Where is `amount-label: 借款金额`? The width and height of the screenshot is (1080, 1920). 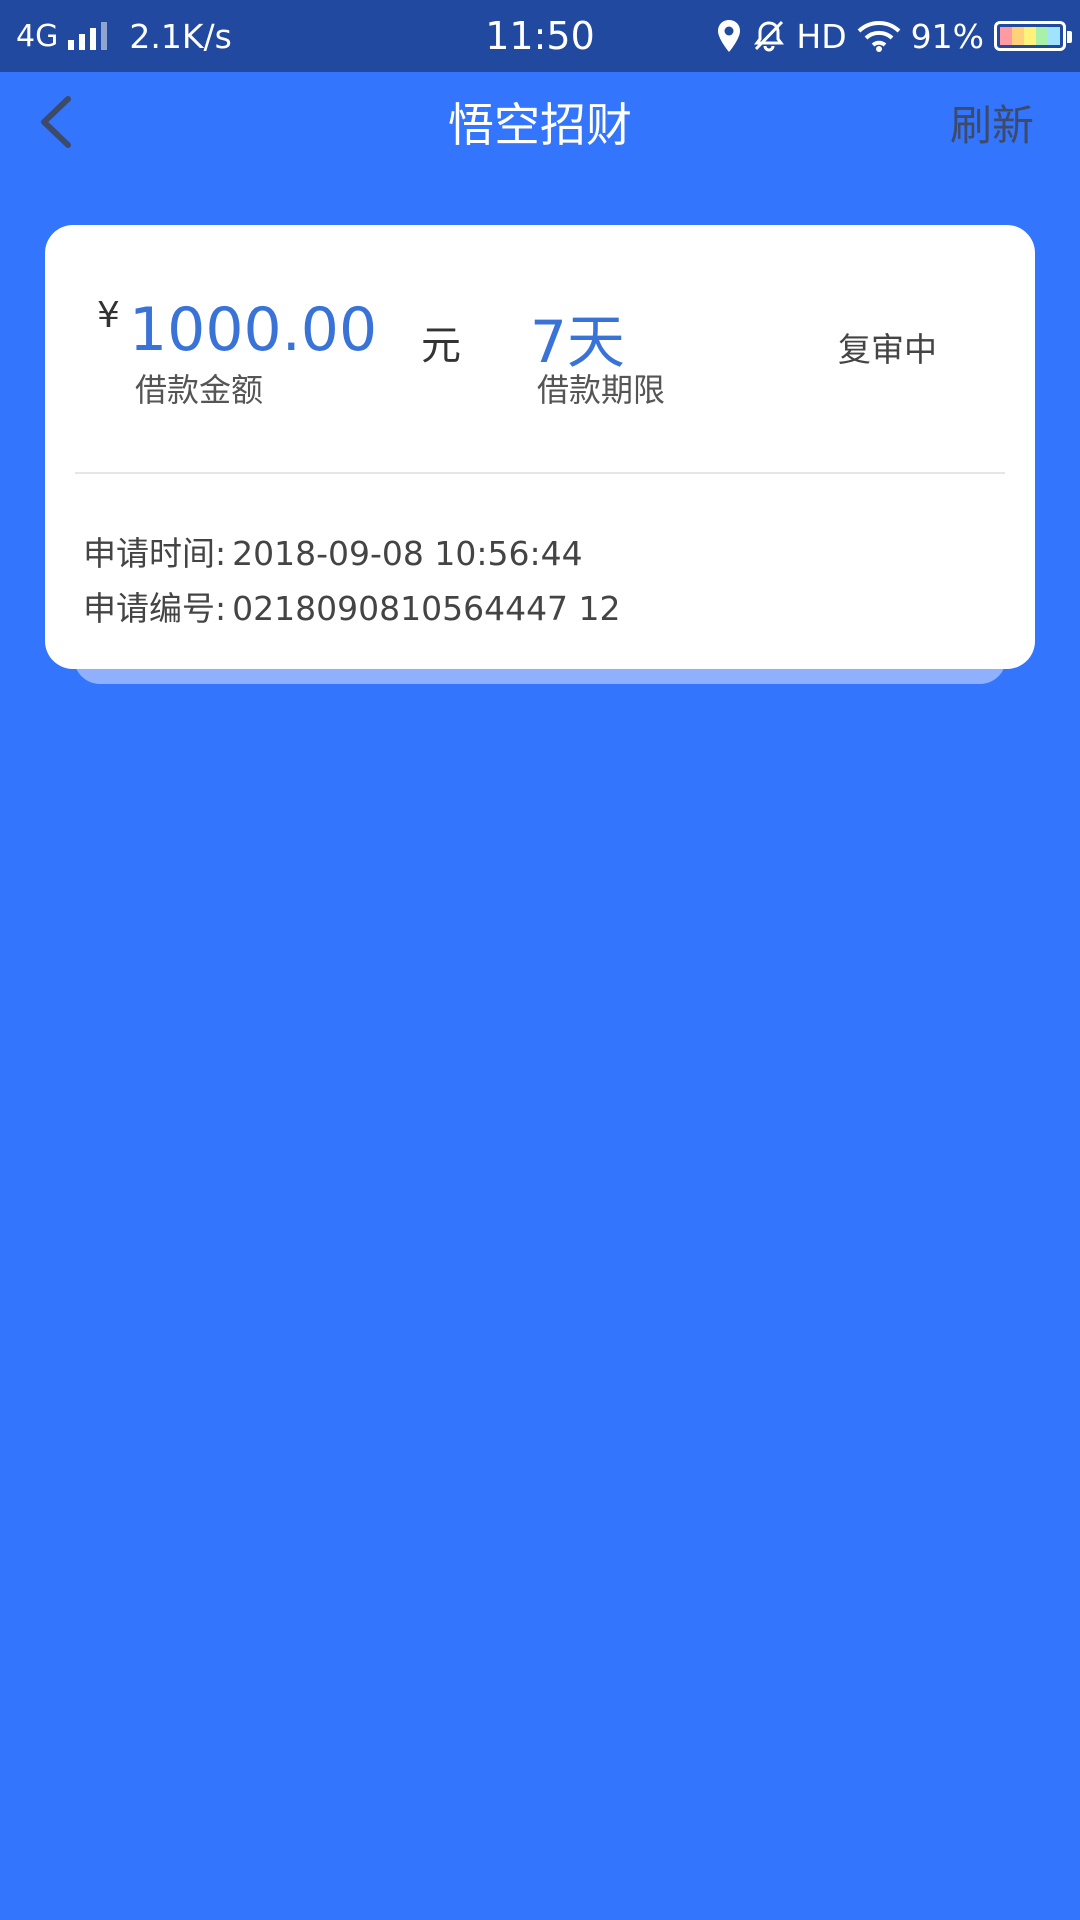
amount-label: 借款金额 is located at coordinates (199, 390).